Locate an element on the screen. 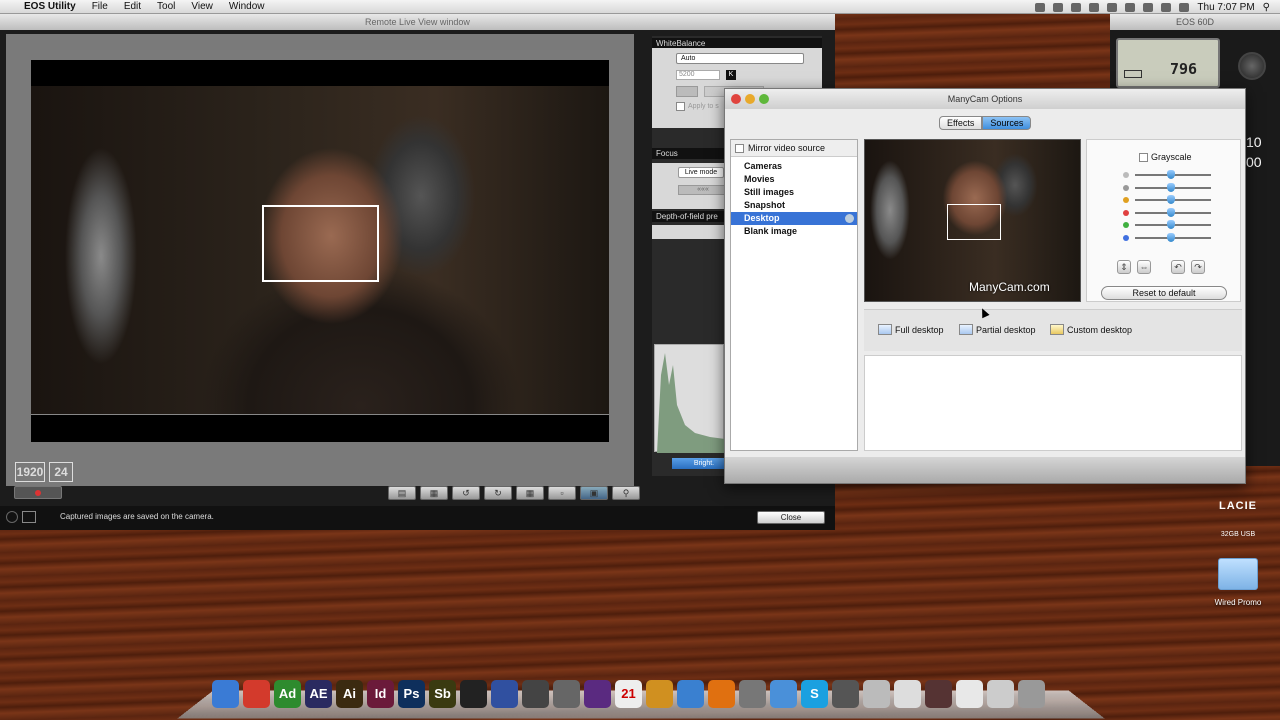  folder-label: Wired Promo is located at coordinates (1238, 602).